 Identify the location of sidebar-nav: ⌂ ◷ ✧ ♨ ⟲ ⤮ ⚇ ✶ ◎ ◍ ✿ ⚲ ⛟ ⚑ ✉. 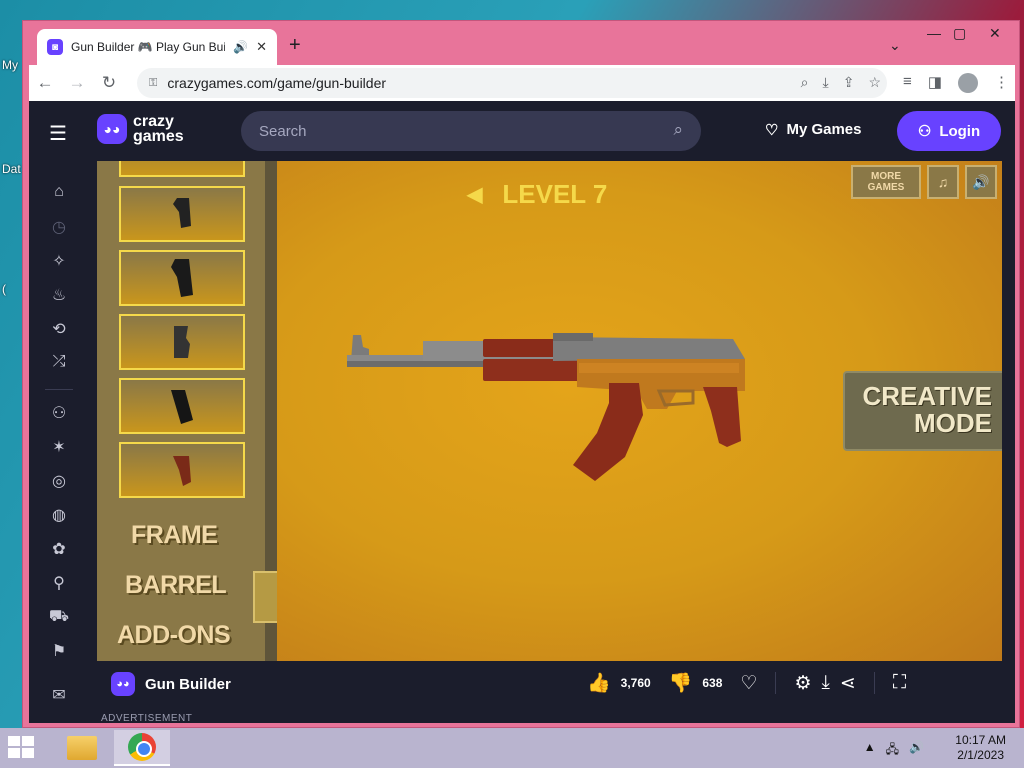
(59, 442).